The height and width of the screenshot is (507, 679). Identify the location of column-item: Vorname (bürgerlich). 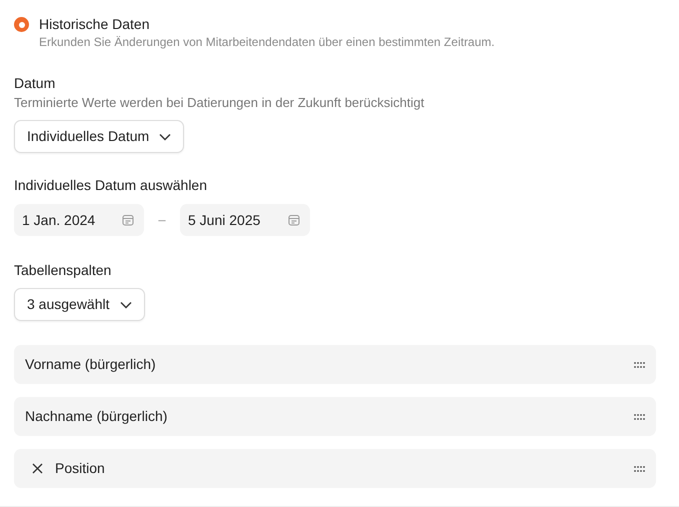
(335, 364).